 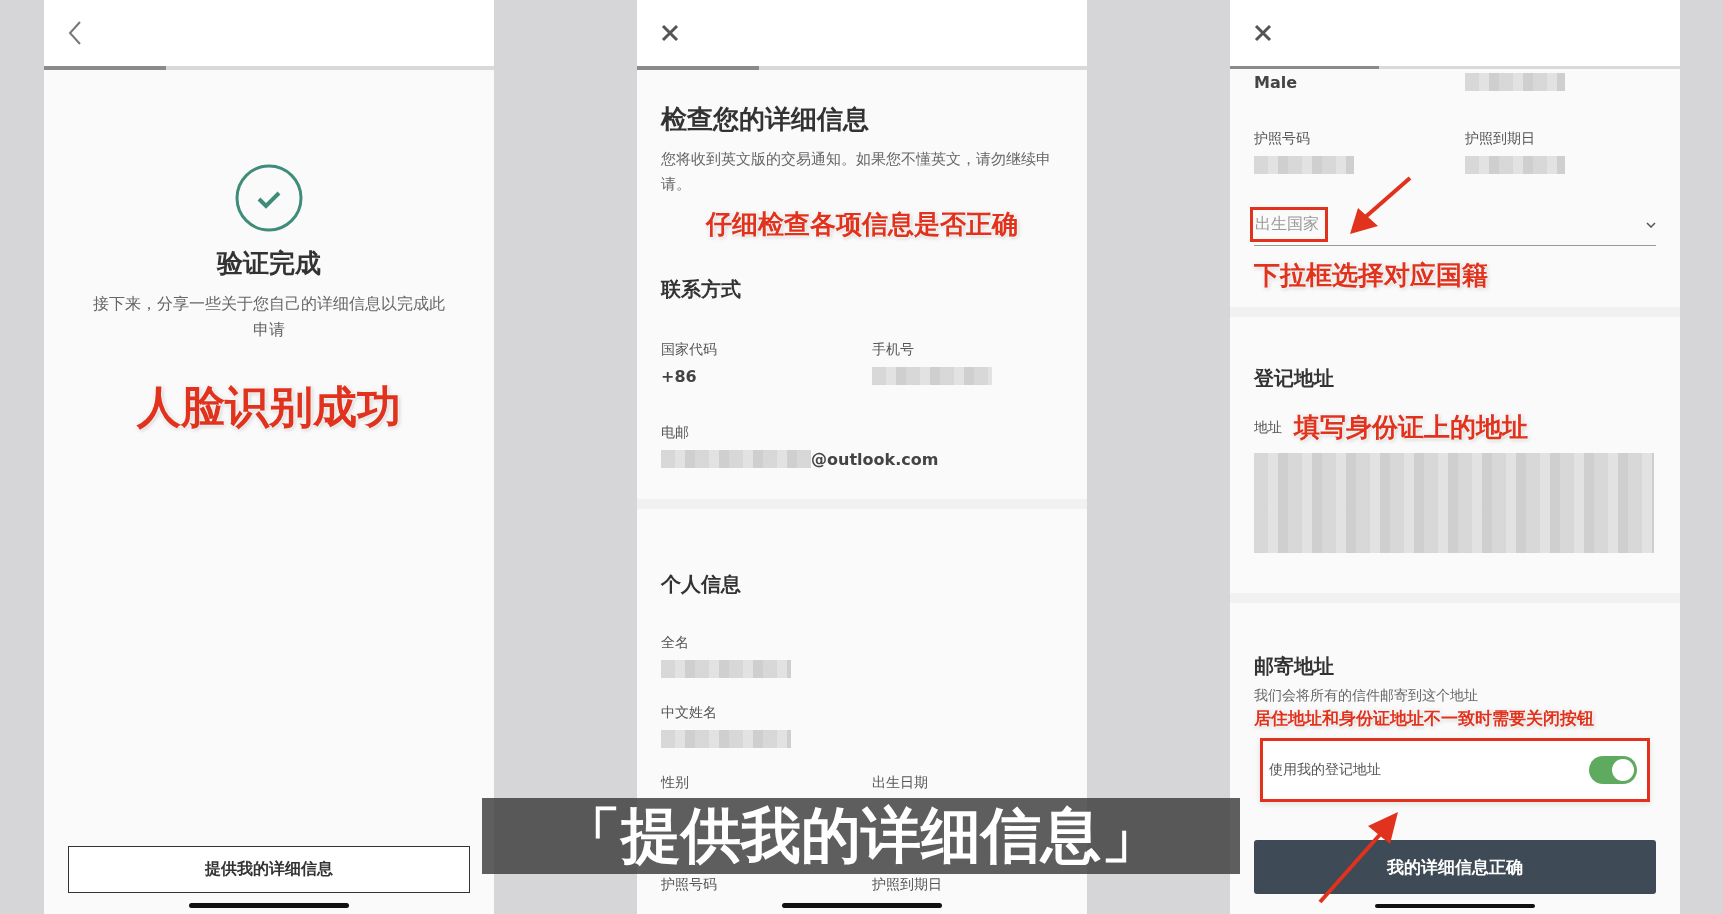 What do you see at coordinates (679, 376) in the screenshot?
I see `field-value: +86` at bounding box center [679, 376].